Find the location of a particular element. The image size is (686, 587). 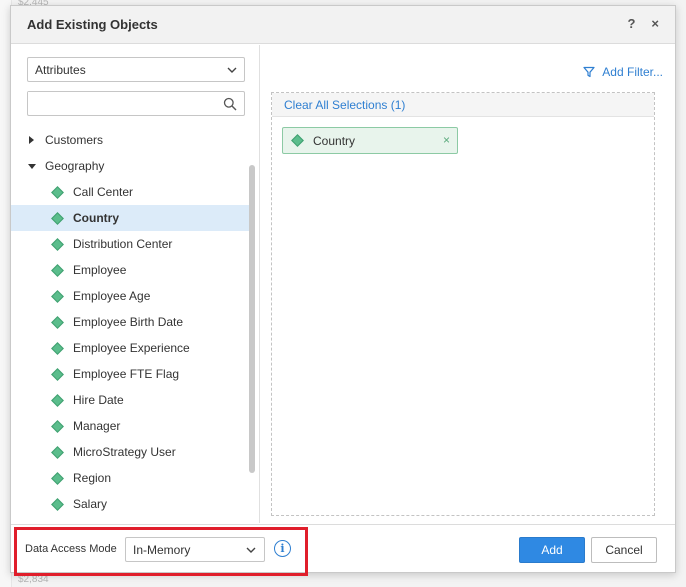

data-access-mode-value: In-Memory is located at coordinates (162, 549).